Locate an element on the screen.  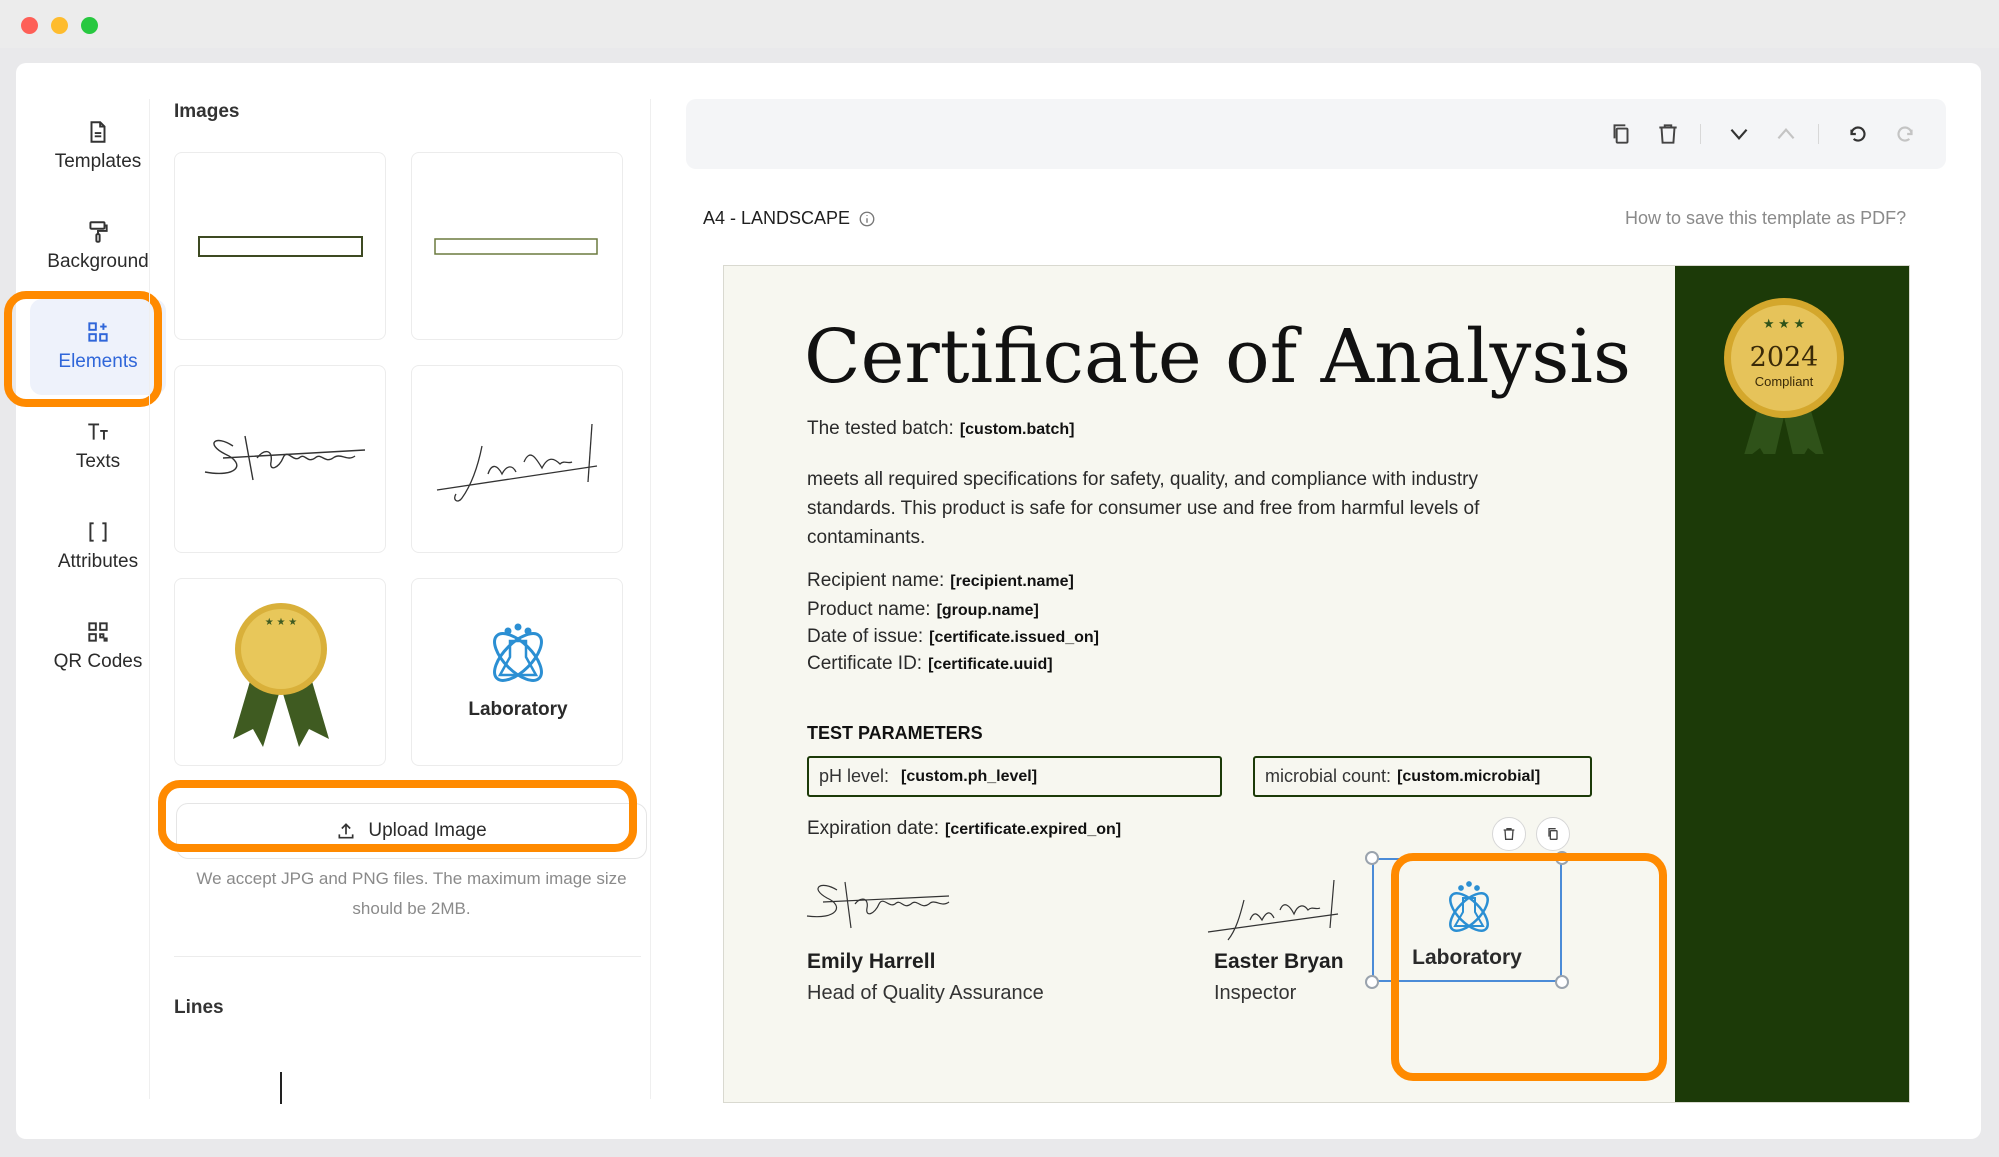
resize-handle-top-left is located at coordinates (1372, 858).